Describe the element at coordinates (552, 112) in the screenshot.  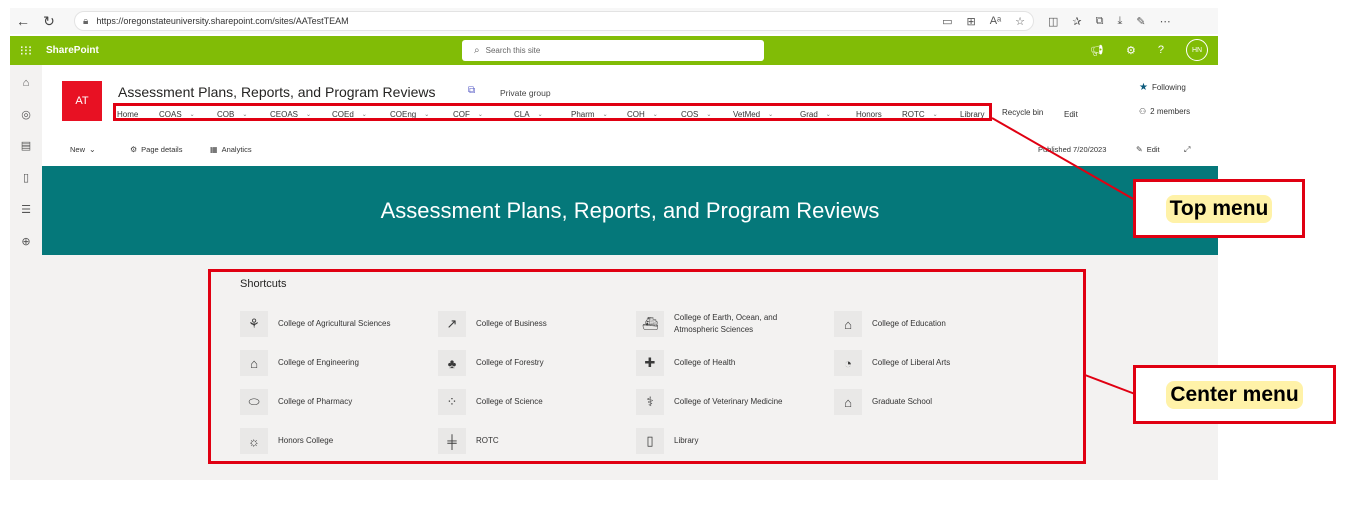
I see `top-menu-highlight` at that location.